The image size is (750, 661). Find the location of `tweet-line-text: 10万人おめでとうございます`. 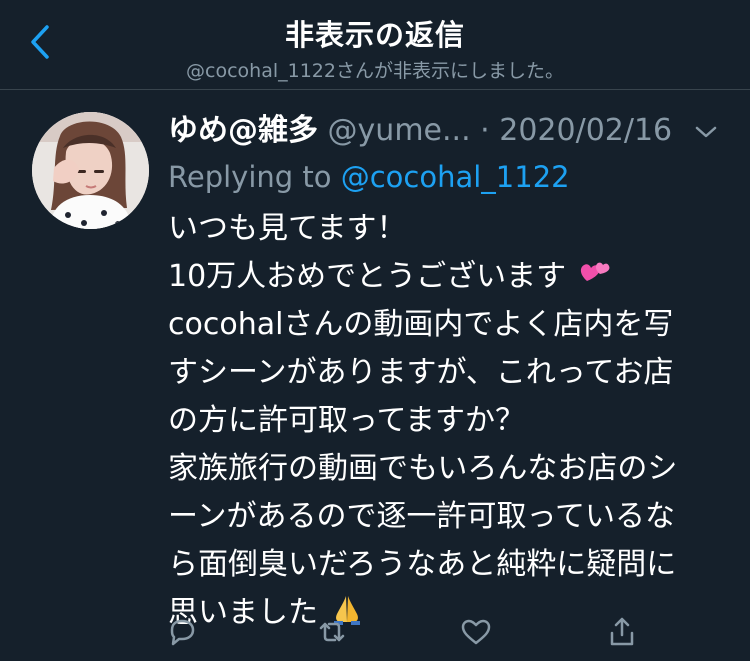

tweet-line-text: 10万人おめでとうございます is located at coordinates (367, 276).